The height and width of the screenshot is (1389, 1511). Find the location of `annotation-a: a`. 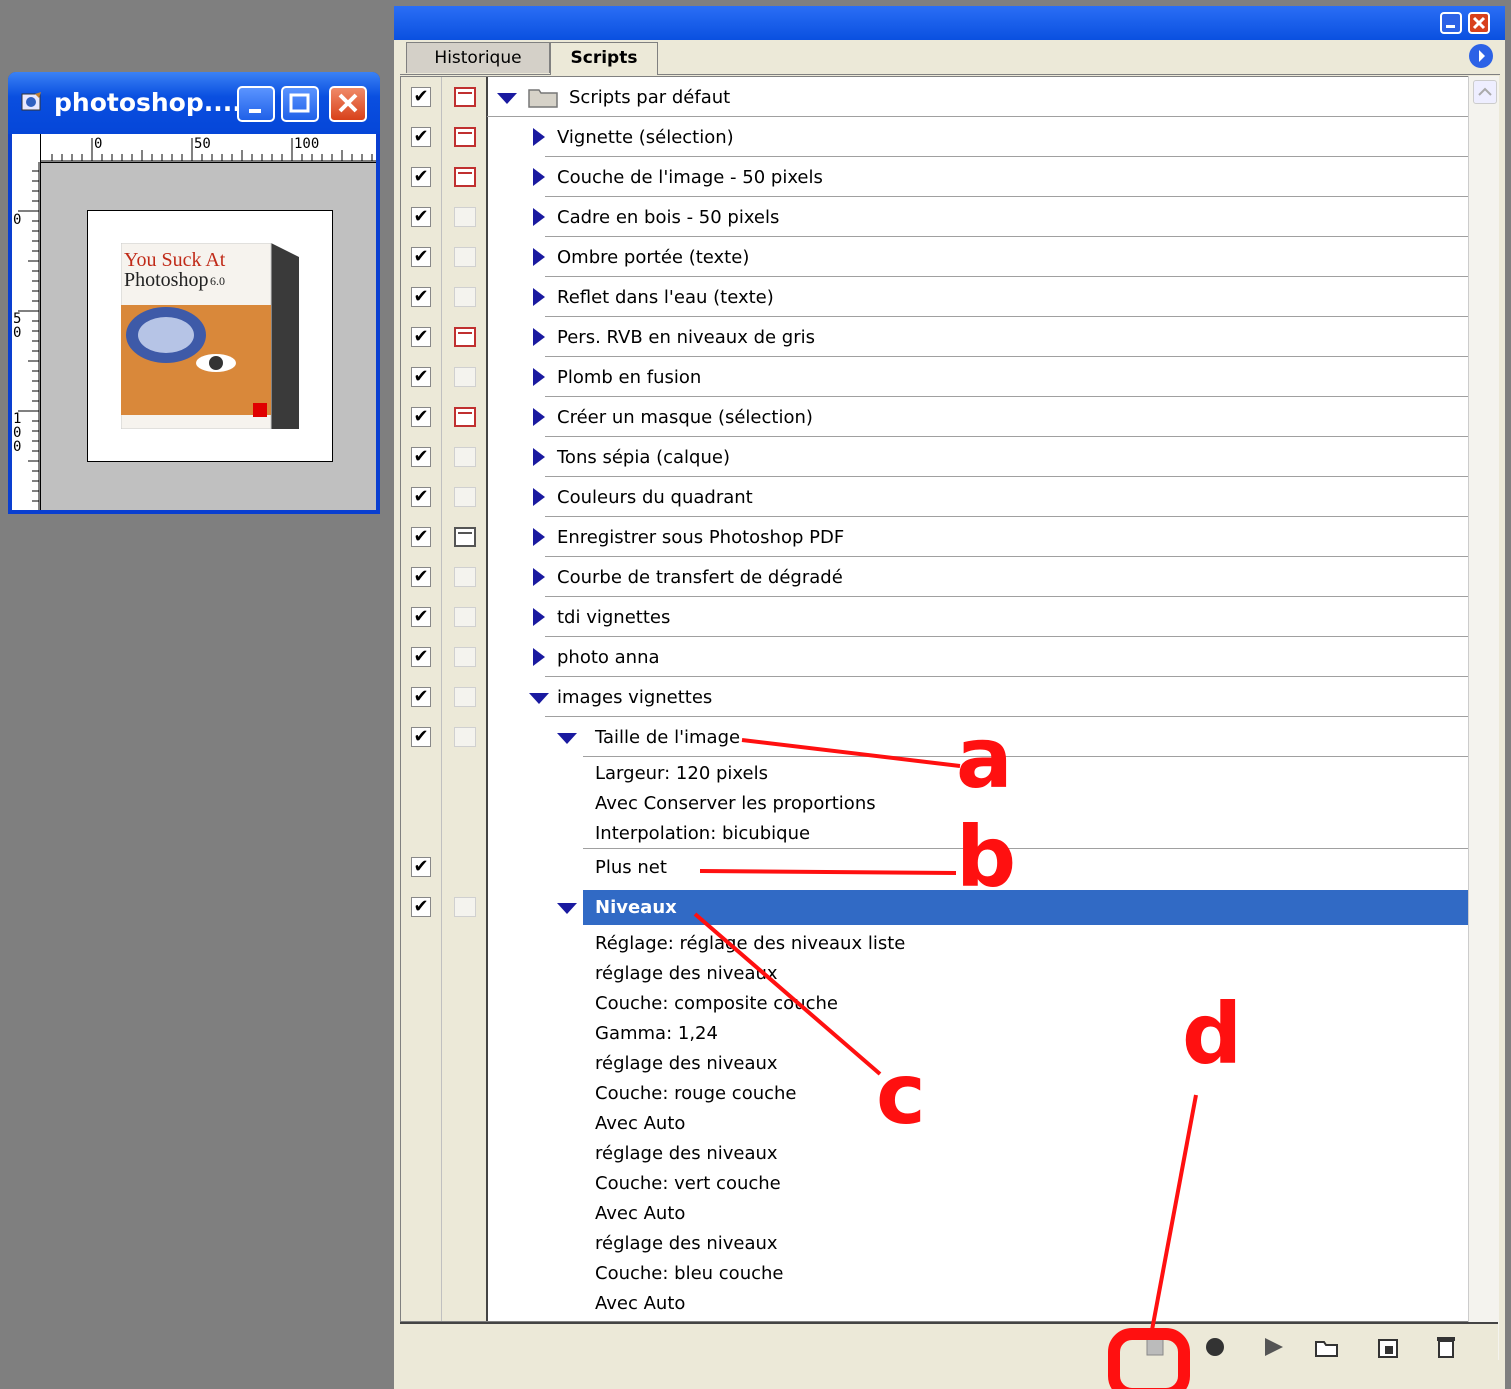

annotation-a: a is located at coordinates (984, 758).